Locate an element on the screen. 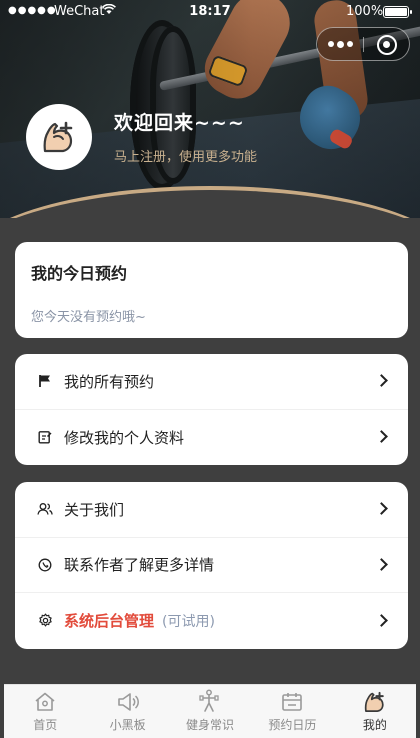 The height and width of the screenshot is (738, 420). menu-item-edit-profile: 修改我的个人资料 is located at coordinates (211, 438).